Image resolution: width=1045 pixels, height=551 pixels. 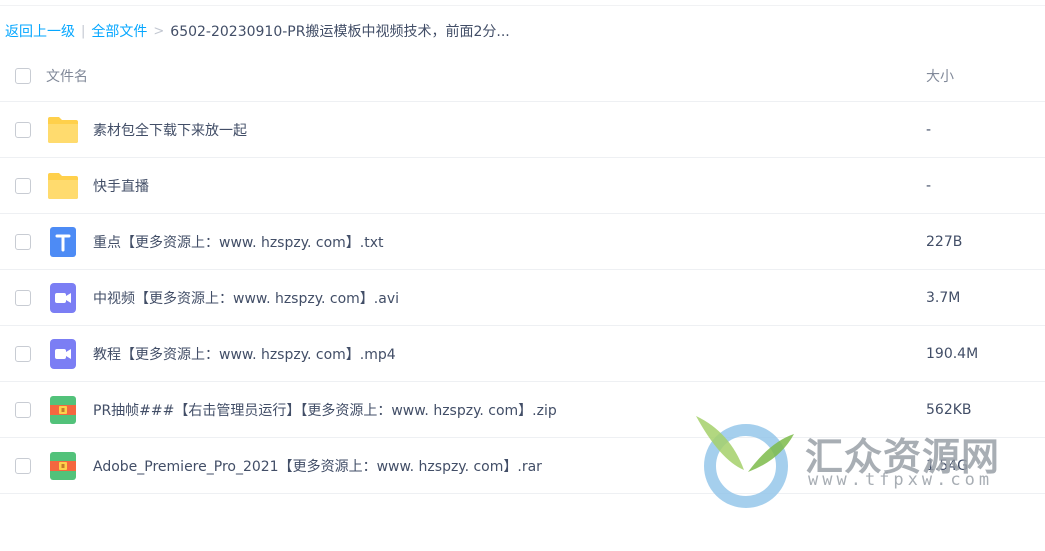 What do you see at coordinates (522, 242) in the screenshot?
I see `table-row: 重点【更多资源上：www. hzspzy. com】.txt 227B` at bounding box center [522, 242].